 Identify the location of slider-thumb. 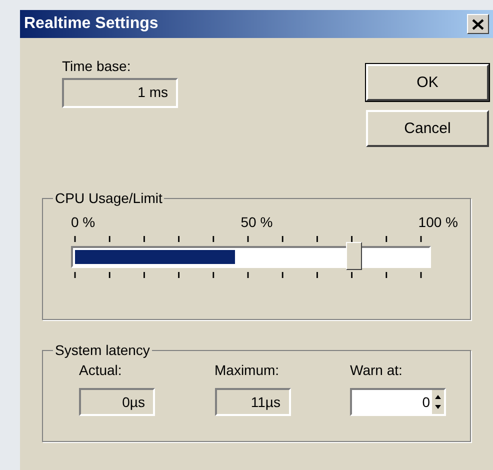
(354, 256).